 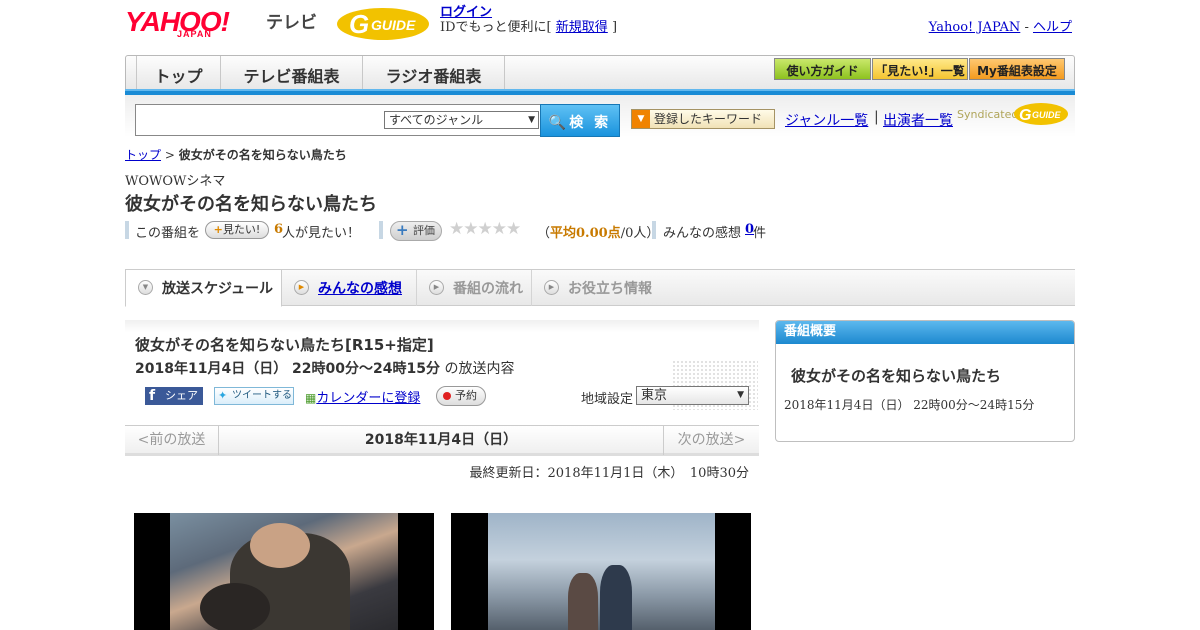 I want to click on want-to-watch-button: +見たい!, so click(x=237, y=230).